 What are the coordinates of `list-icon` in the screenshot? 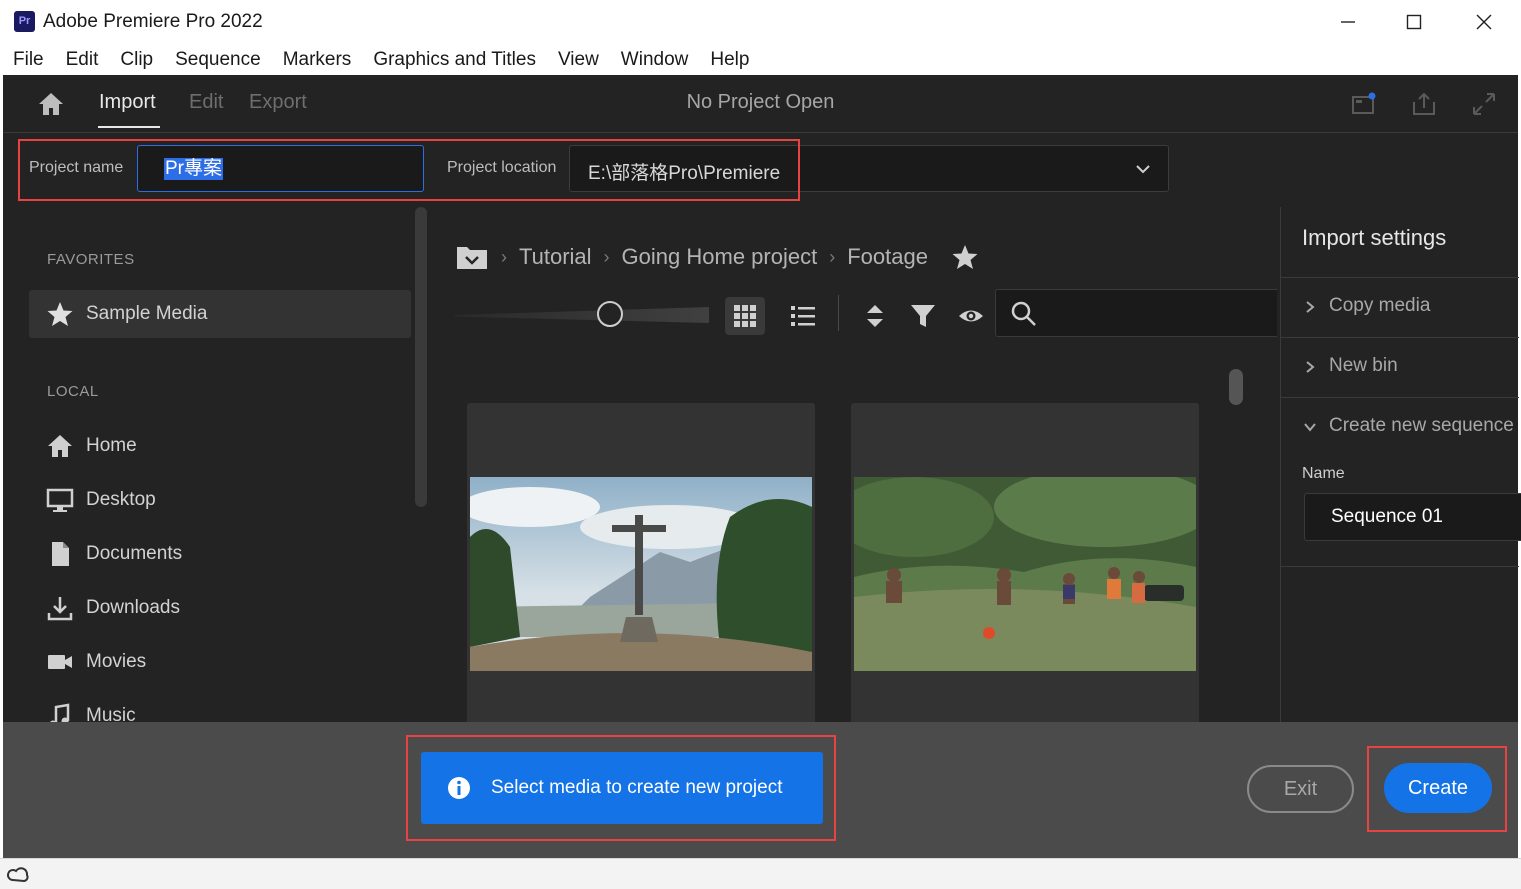 It's located at (803, 316).